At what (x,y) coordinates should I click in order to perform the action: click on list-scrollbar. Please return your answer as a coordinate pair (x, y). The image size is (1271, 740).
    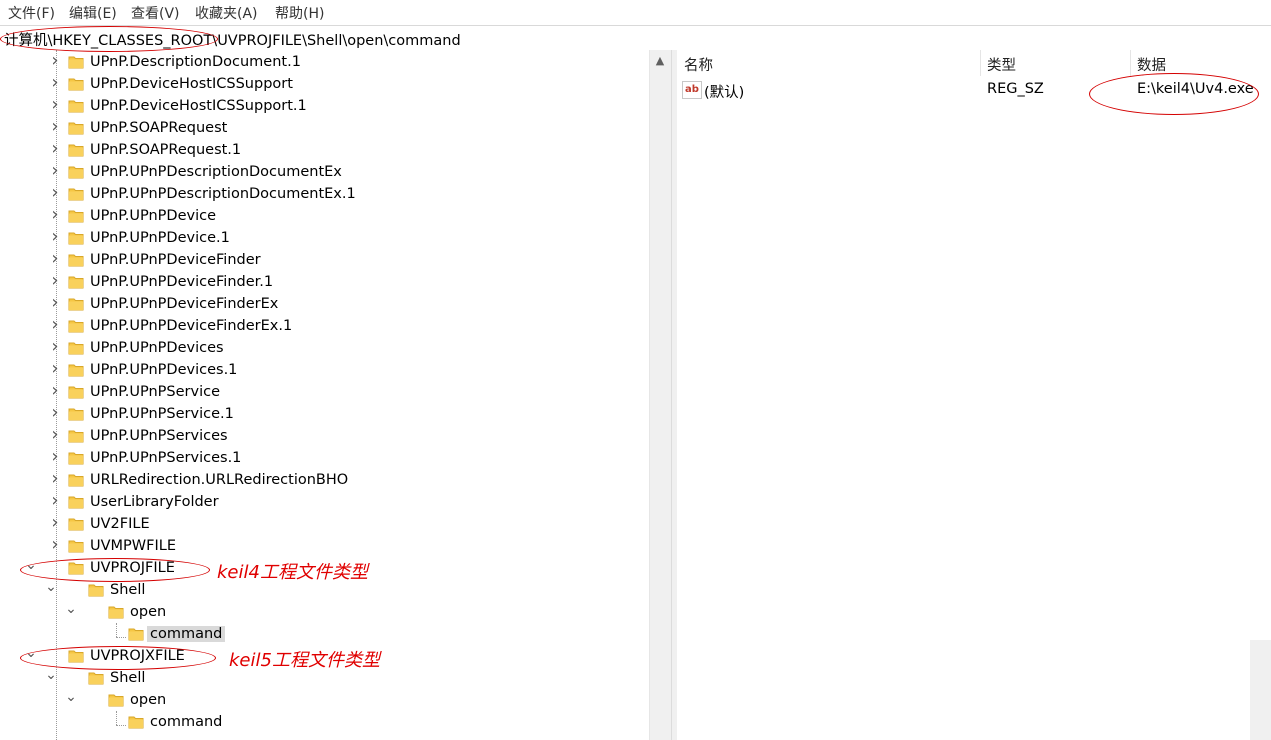
    Looking at the image, I should click on (1260, 690).